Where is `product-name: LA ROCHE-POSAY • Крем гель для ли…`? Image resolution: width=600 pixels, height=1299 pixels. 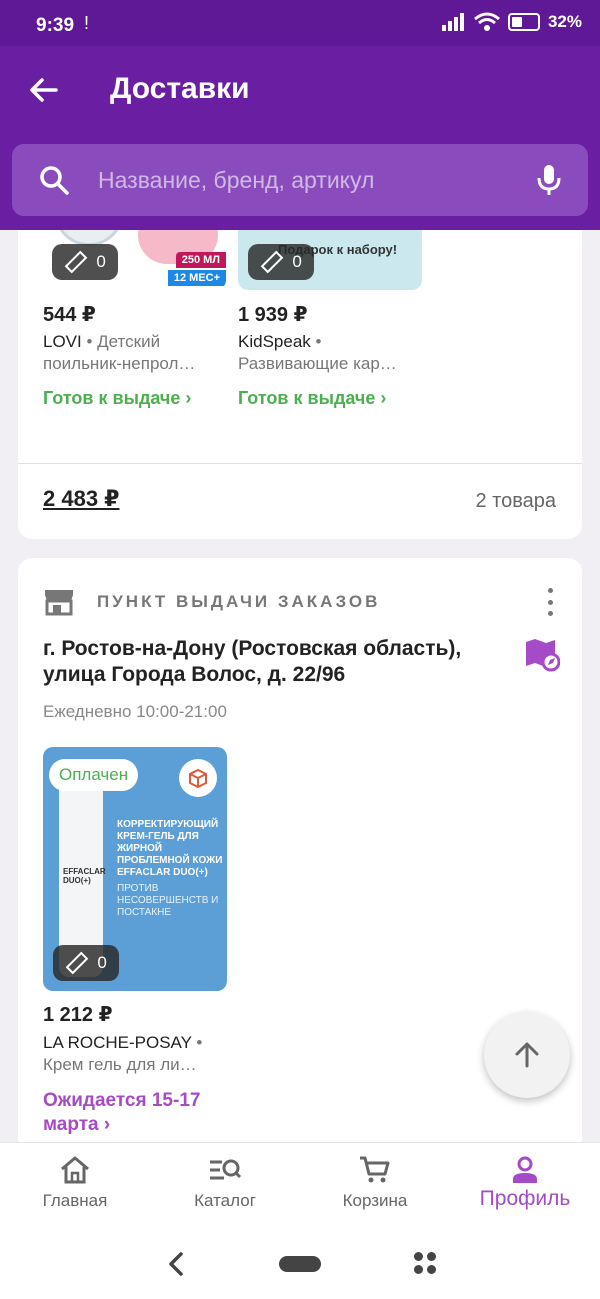
product-name: LA ROCHE-POSAY • Крем гель для ли… is located at coordinates (135, 1054).